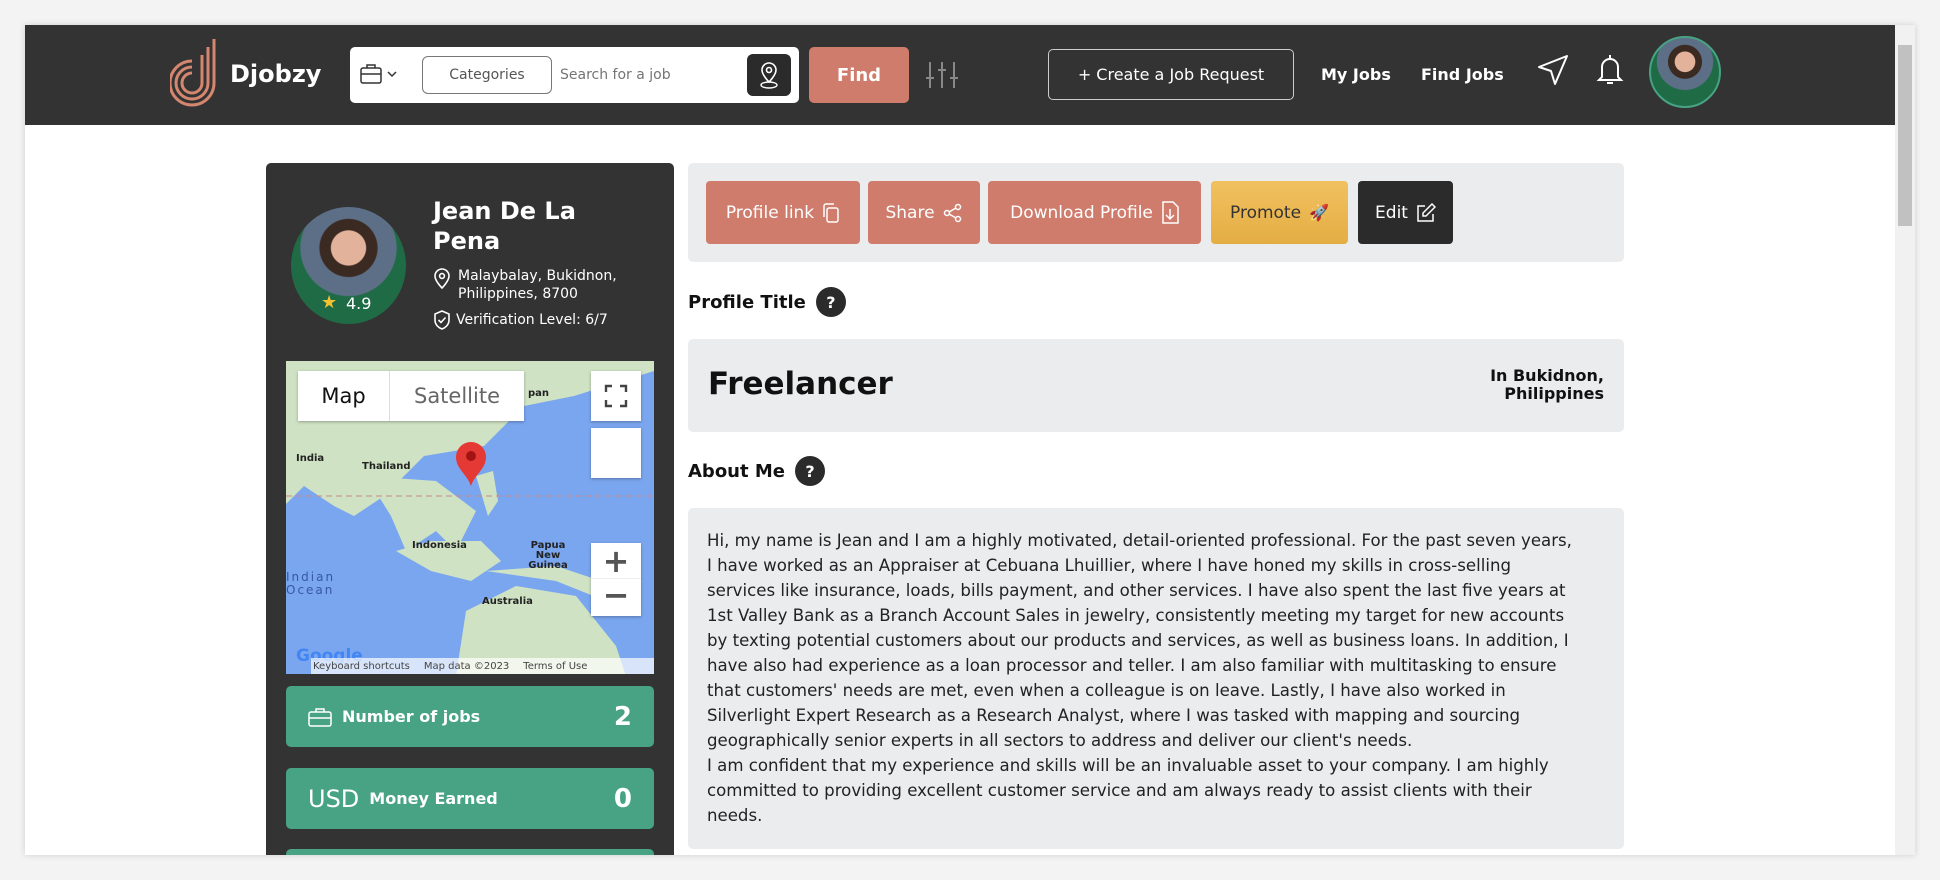 The height and width of the screenshot is (880, 1940). I want to click on share-button: Share, so click(924, 212).